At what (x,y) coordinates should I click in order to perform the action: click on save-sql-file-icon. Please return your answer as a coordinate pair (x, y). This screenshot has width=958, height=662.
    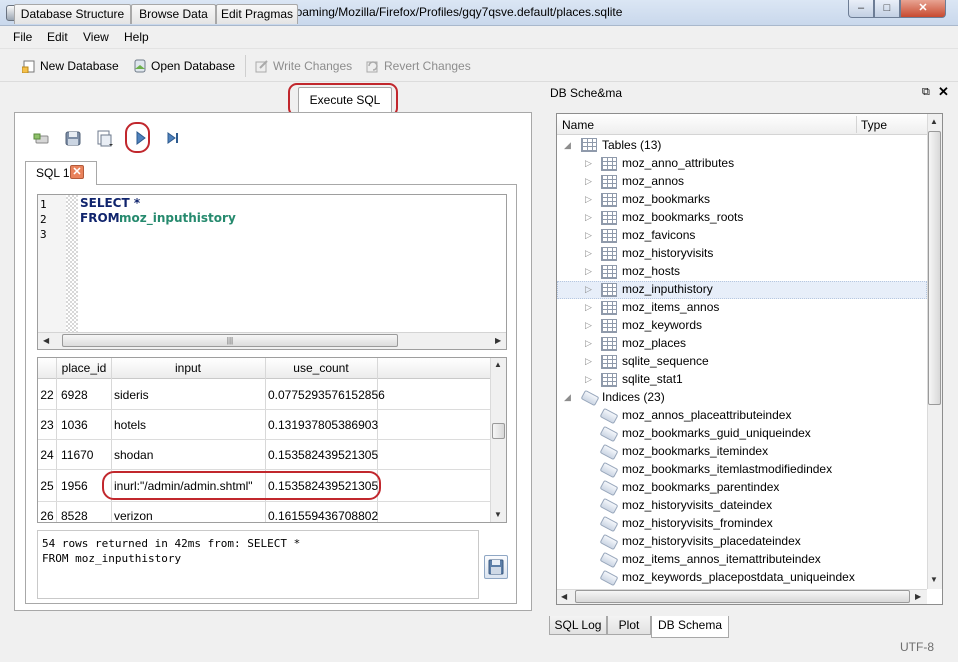
    Looking at the image, I should click on (104, 138).